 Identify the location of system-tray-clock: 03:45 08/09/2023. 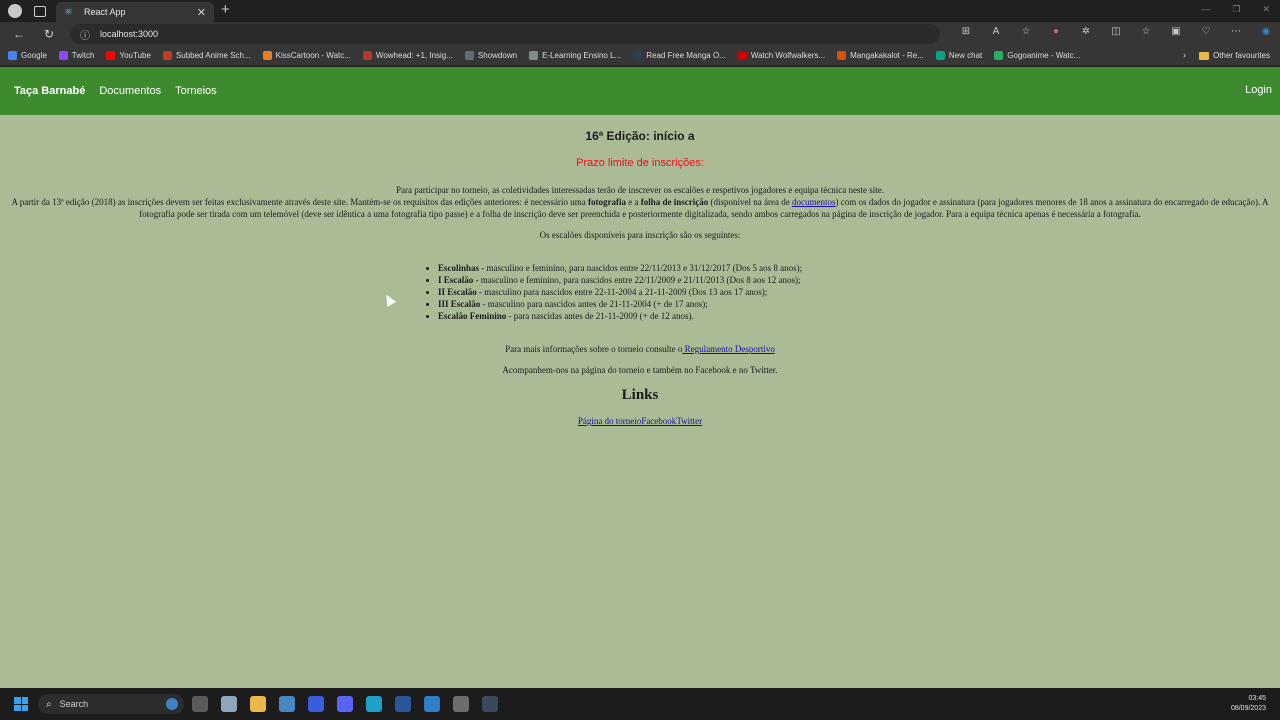
(1248, 704).